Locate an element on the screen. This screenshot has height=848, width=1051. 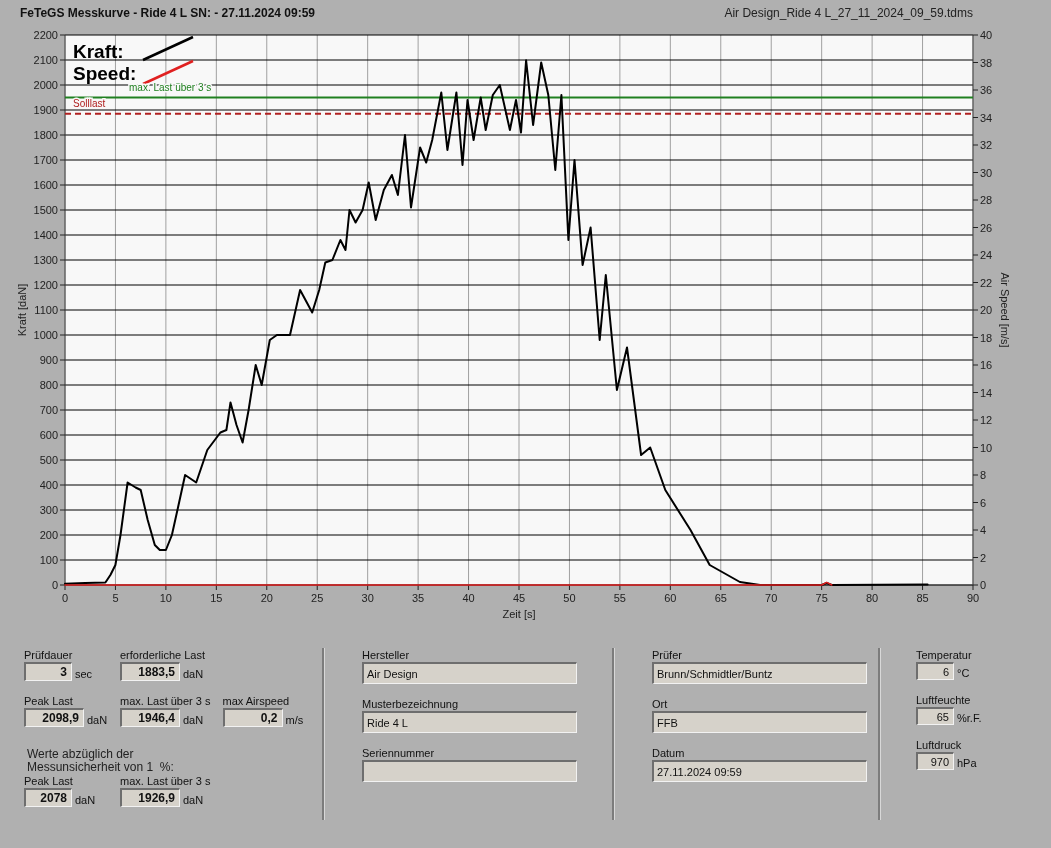
axis-tick-label: 16 is located at coordinates (986, 365).